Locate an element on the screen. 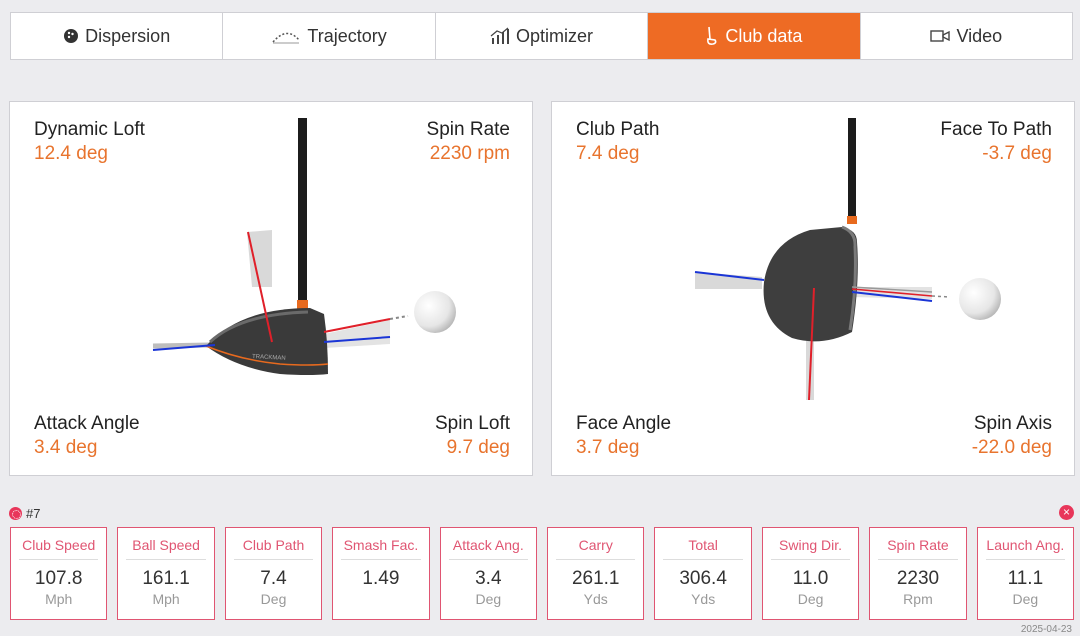  ball-flight-icon is located at coordinates (71, 36).